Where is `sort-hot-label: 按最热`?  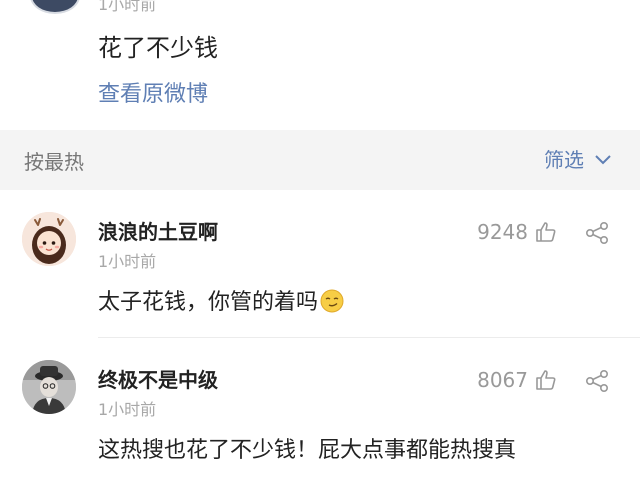 sort-hot-label: 按最热 is located at coordinates (54, 160).